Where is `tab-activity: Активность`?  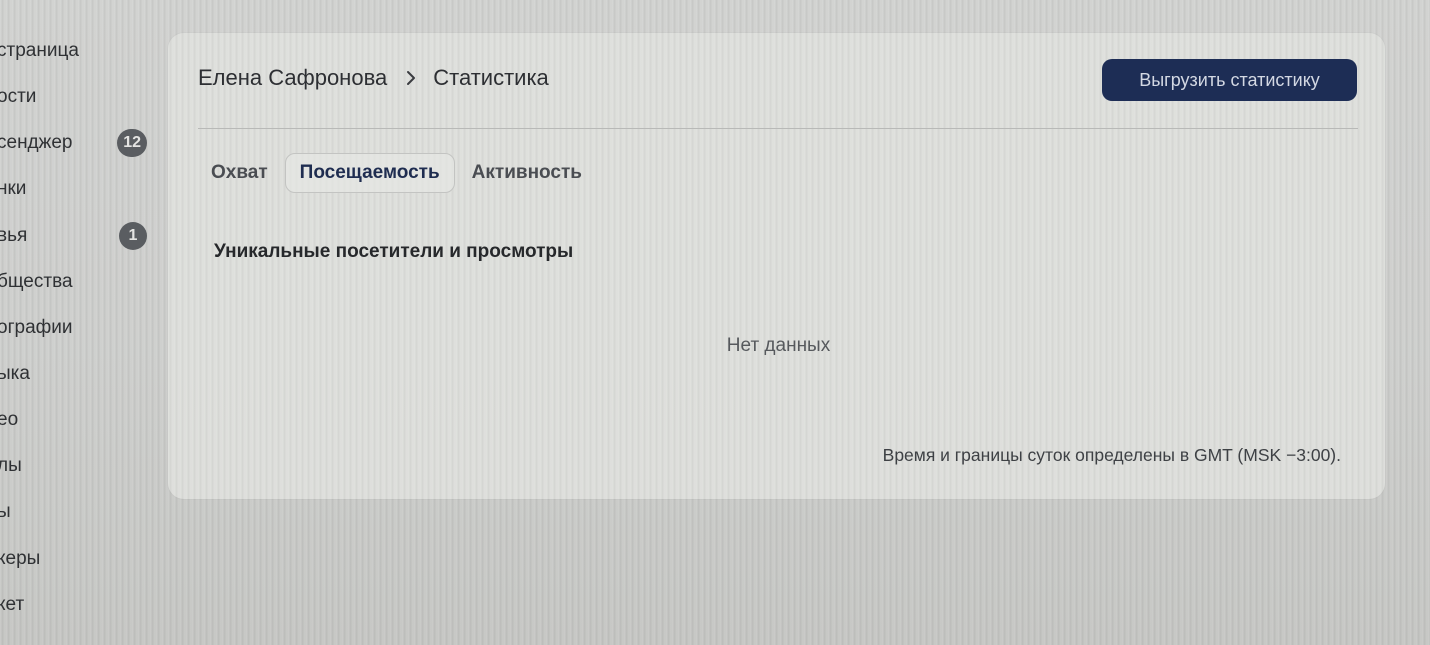
tab-activity: Активность is located at coordinates (527, 173).